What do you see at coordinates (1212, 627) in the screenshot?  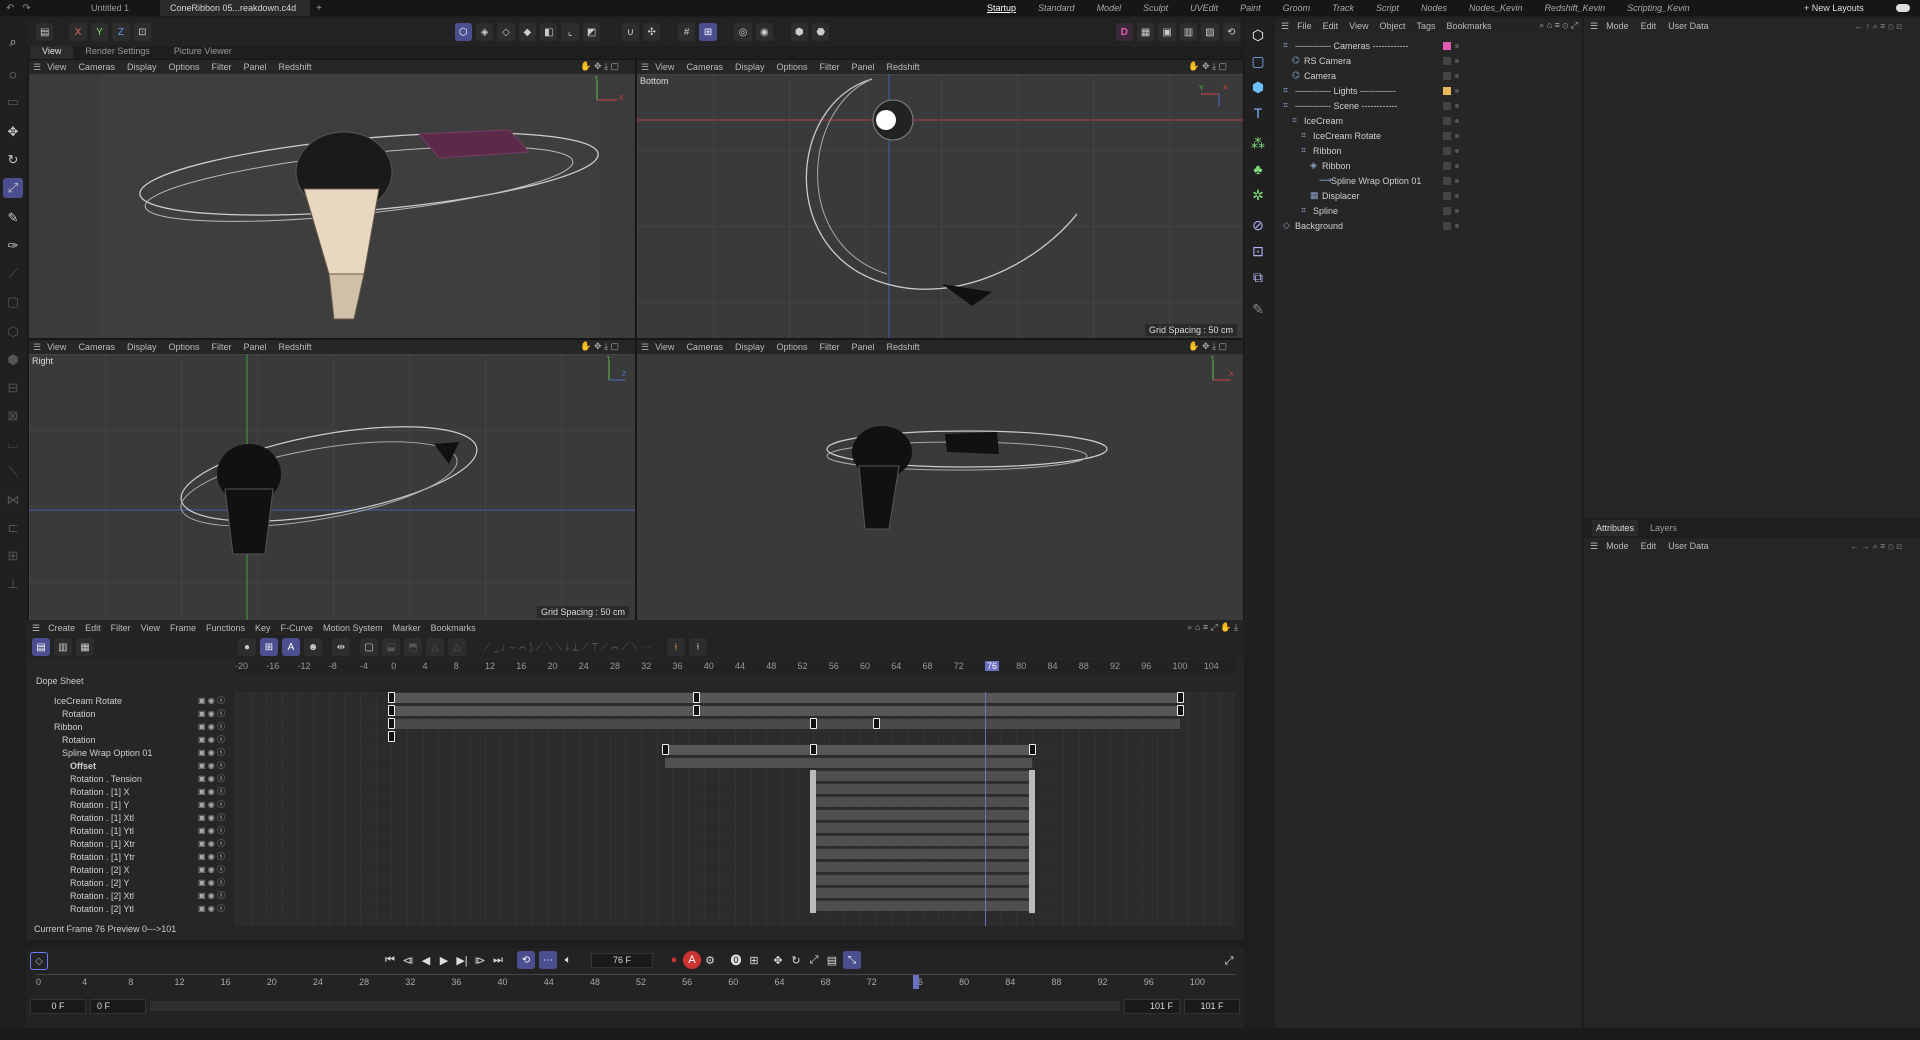 I see `timeline-tool-icons: ⌕ ⌂ ≡ ⤢ ✋ ⤓` at bounding box center [1212, 627].